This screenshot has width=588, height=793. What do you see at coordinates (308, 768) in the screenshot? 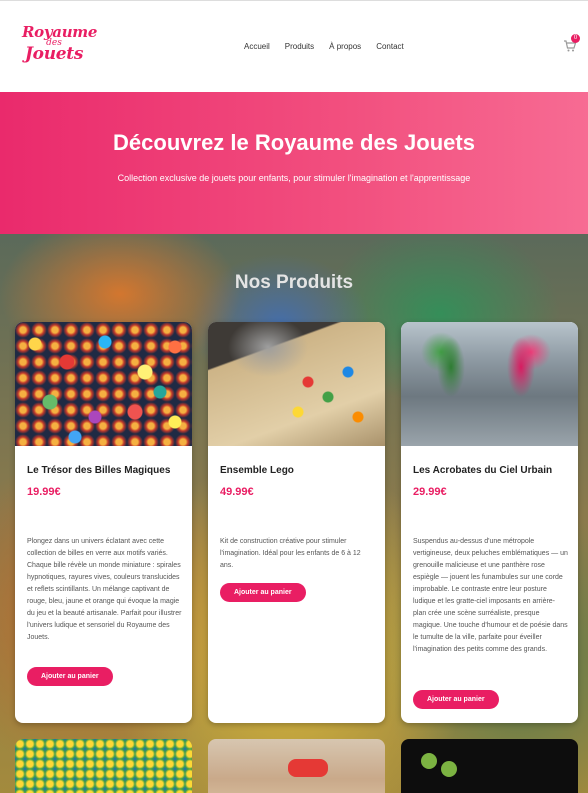
I see `toy-shovel-graphic` at bounding box center [308, 768].